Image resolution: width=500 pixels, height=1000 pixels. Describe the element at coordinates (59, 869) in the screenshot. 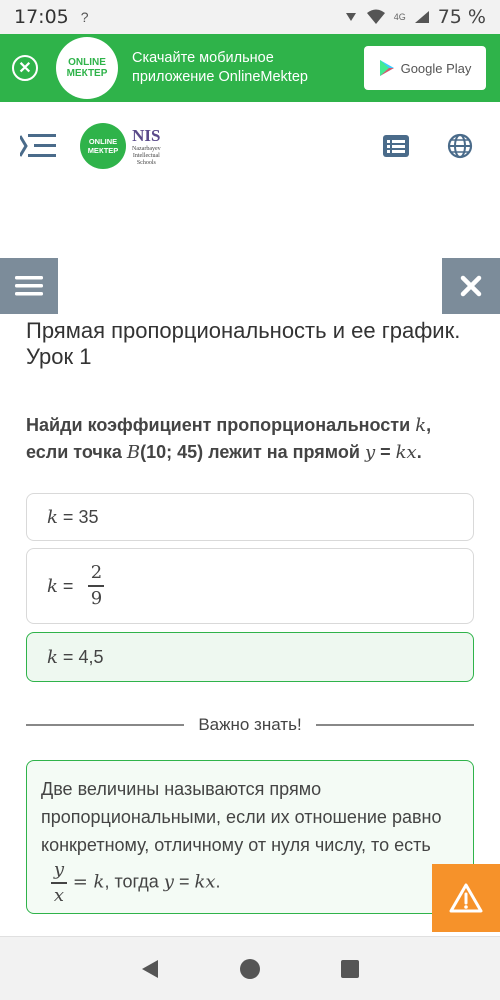

I see `info-numerator: y` at that location.